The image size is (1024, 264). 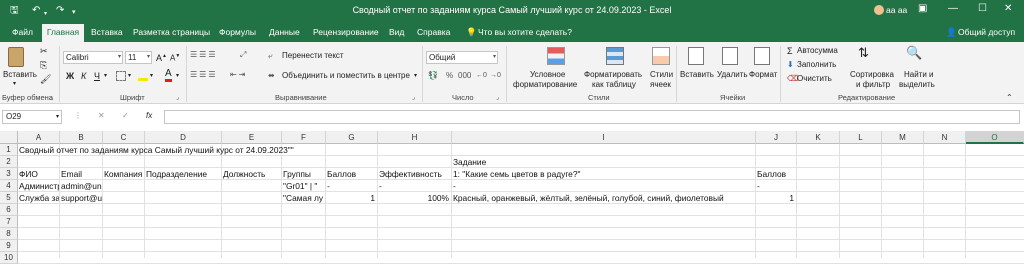 I want to click on horizontal-align-icons: ☰☰☰, so click(x=204, y=75).